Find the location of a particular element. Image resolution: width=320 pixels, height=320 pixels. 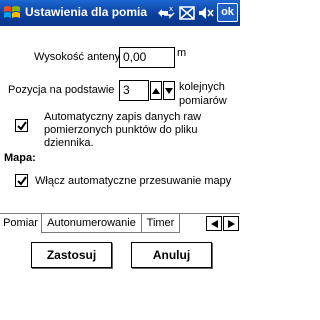

auto-pan-checkbox is located at coordinates (21, 180).